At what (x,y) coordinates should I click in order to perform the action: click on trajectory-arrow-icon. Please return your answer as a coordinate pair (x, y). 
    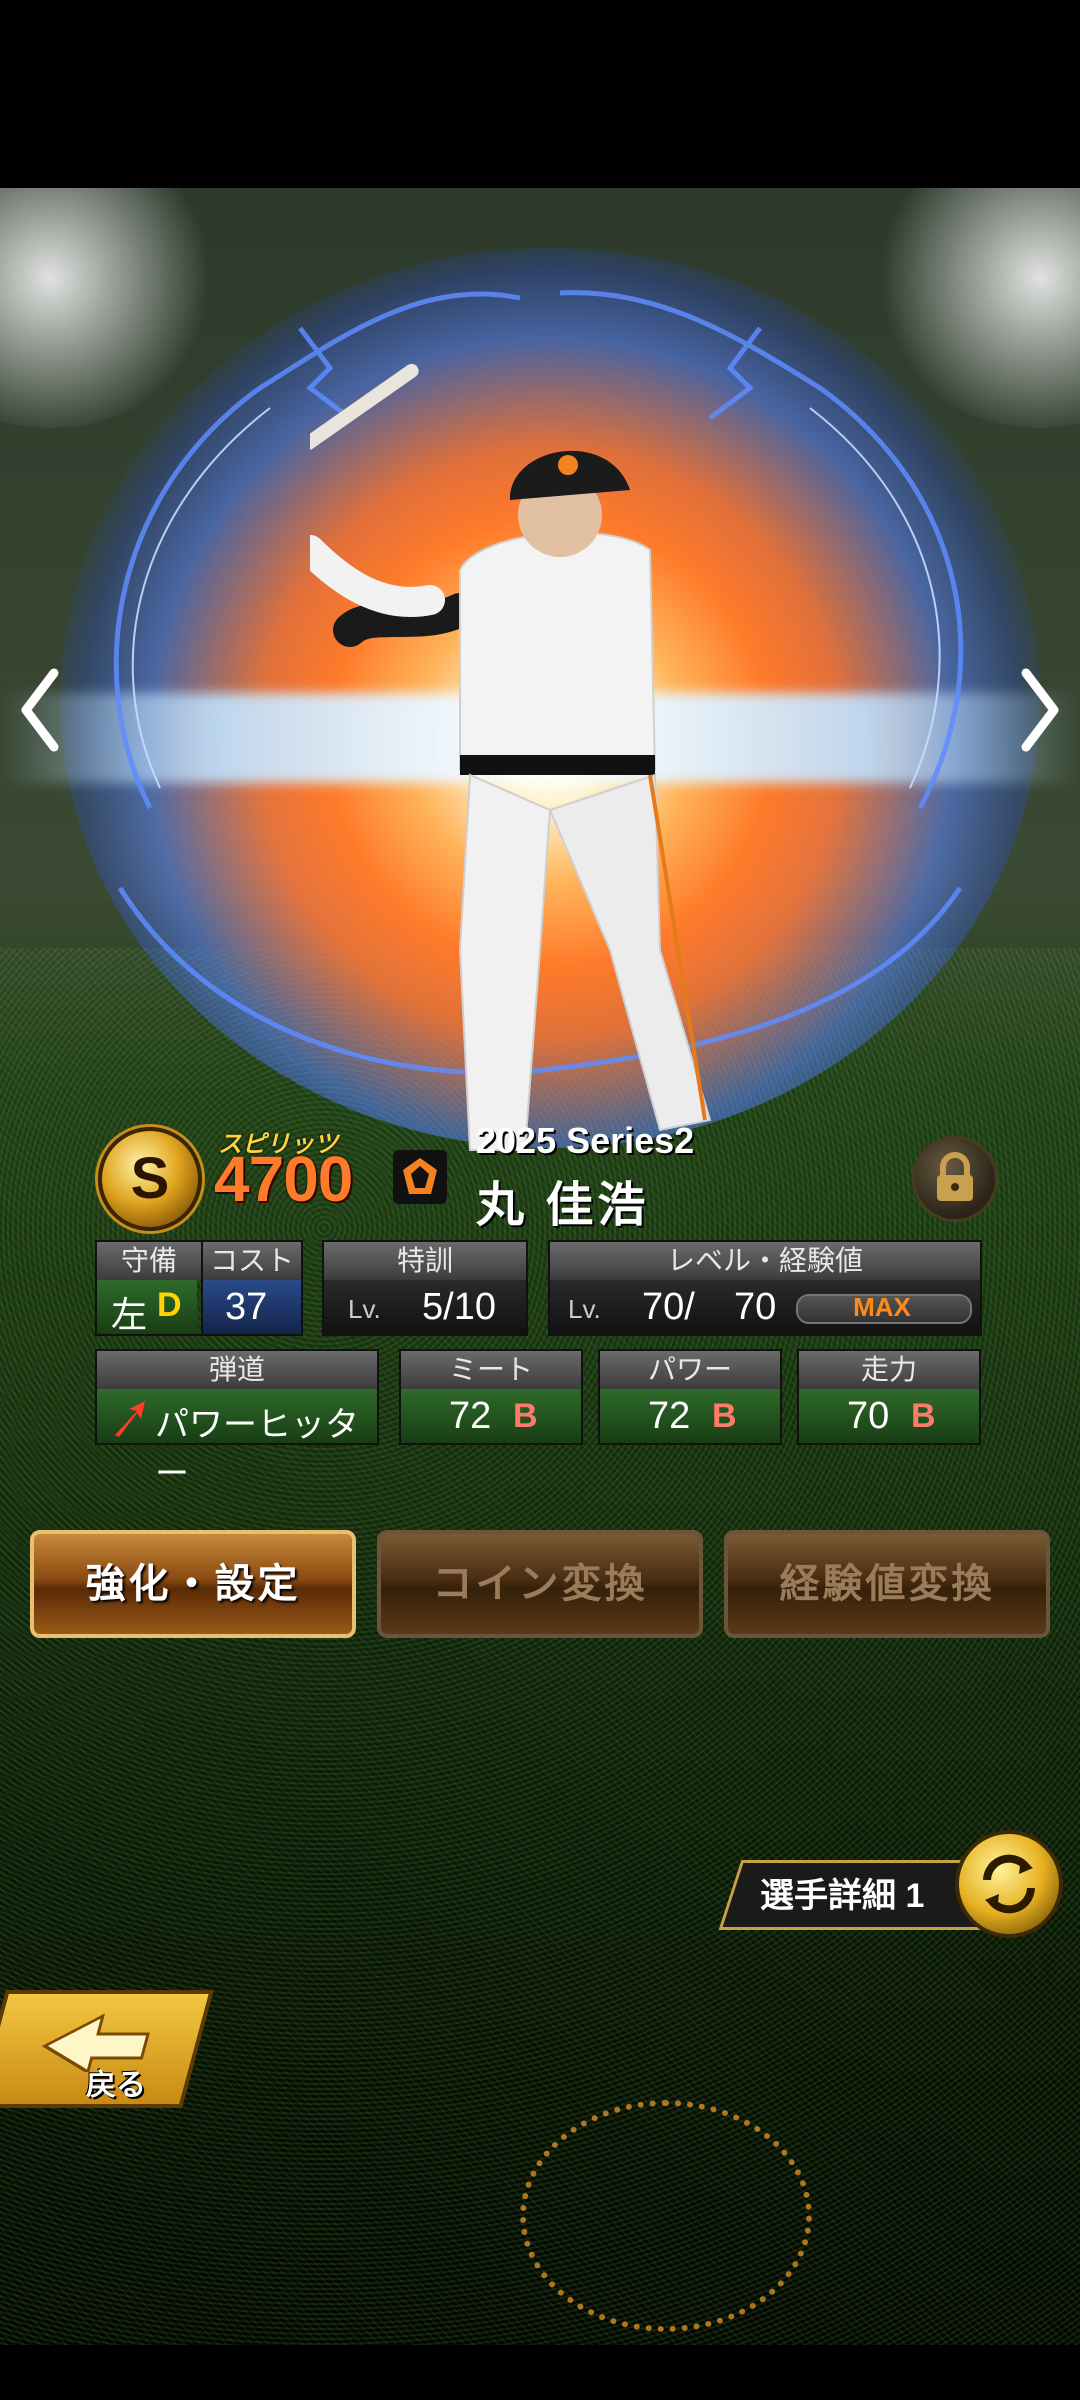
    Looking at the image, I should click on (130, 1419).